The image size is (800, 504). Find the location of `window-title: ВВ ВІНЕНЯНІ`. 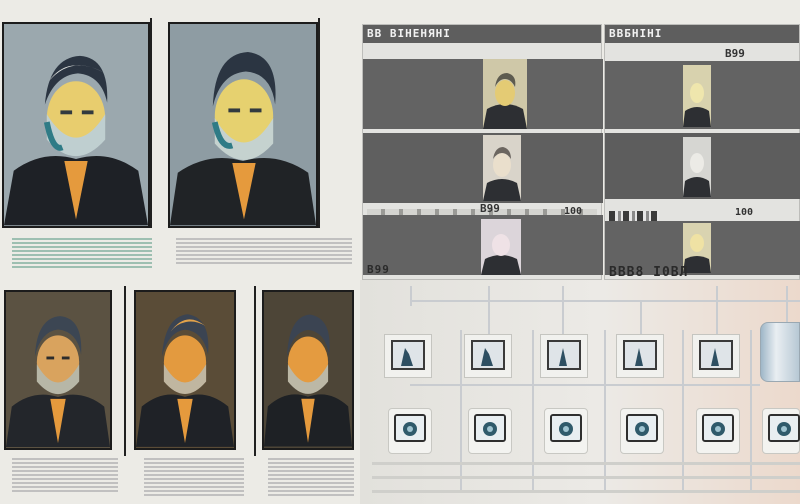

window-title: ВВ ВІНЕНЯНІ is located at coordinates (482, 34).